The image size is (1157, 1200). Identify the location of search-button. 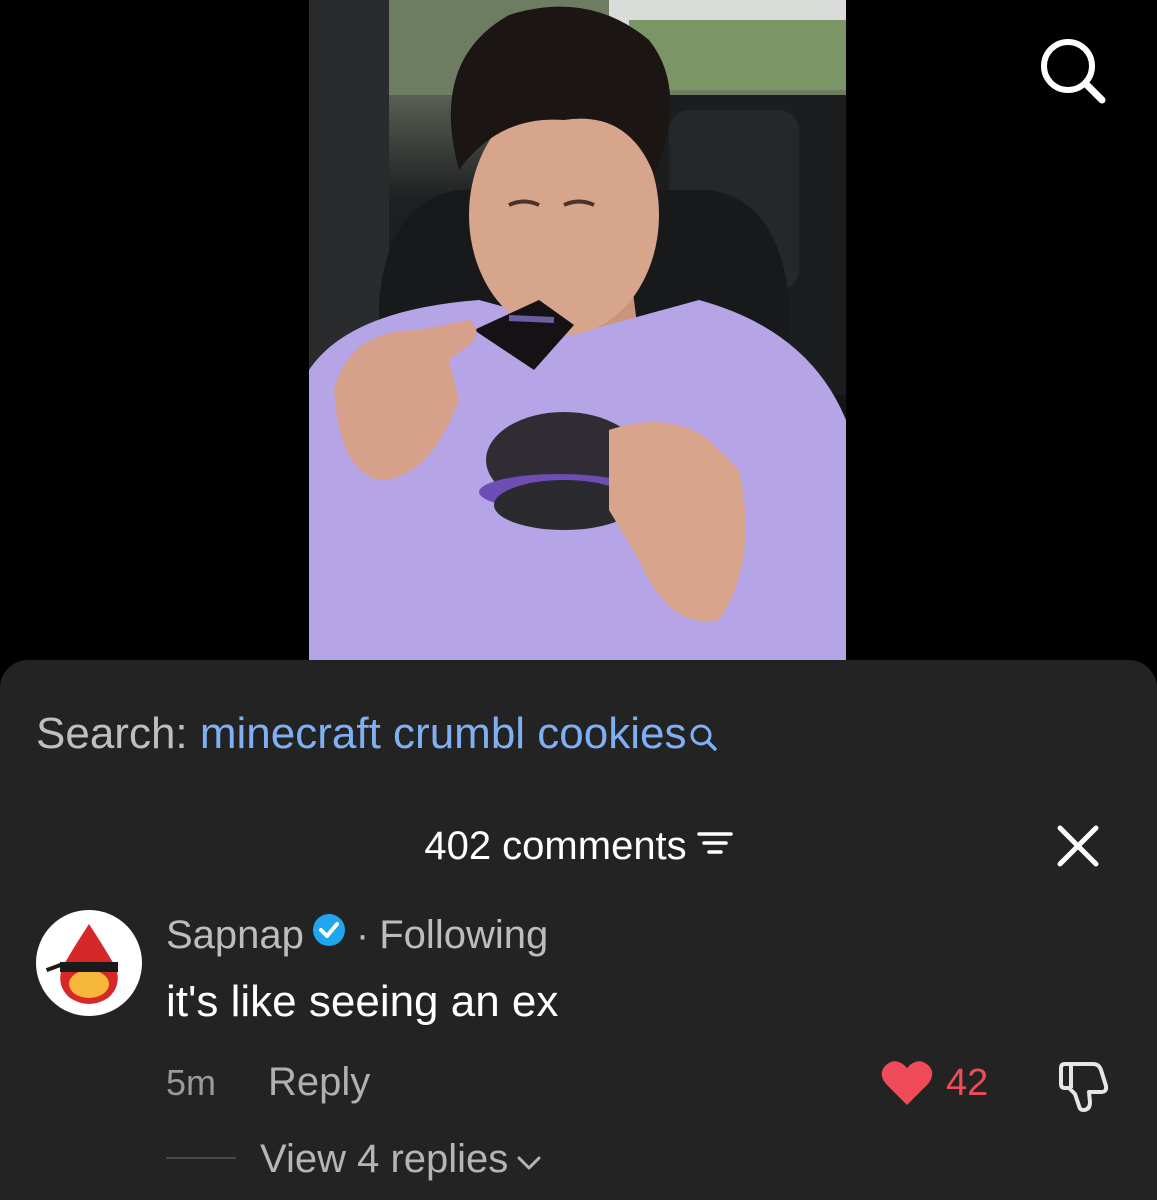
(1072, 70).